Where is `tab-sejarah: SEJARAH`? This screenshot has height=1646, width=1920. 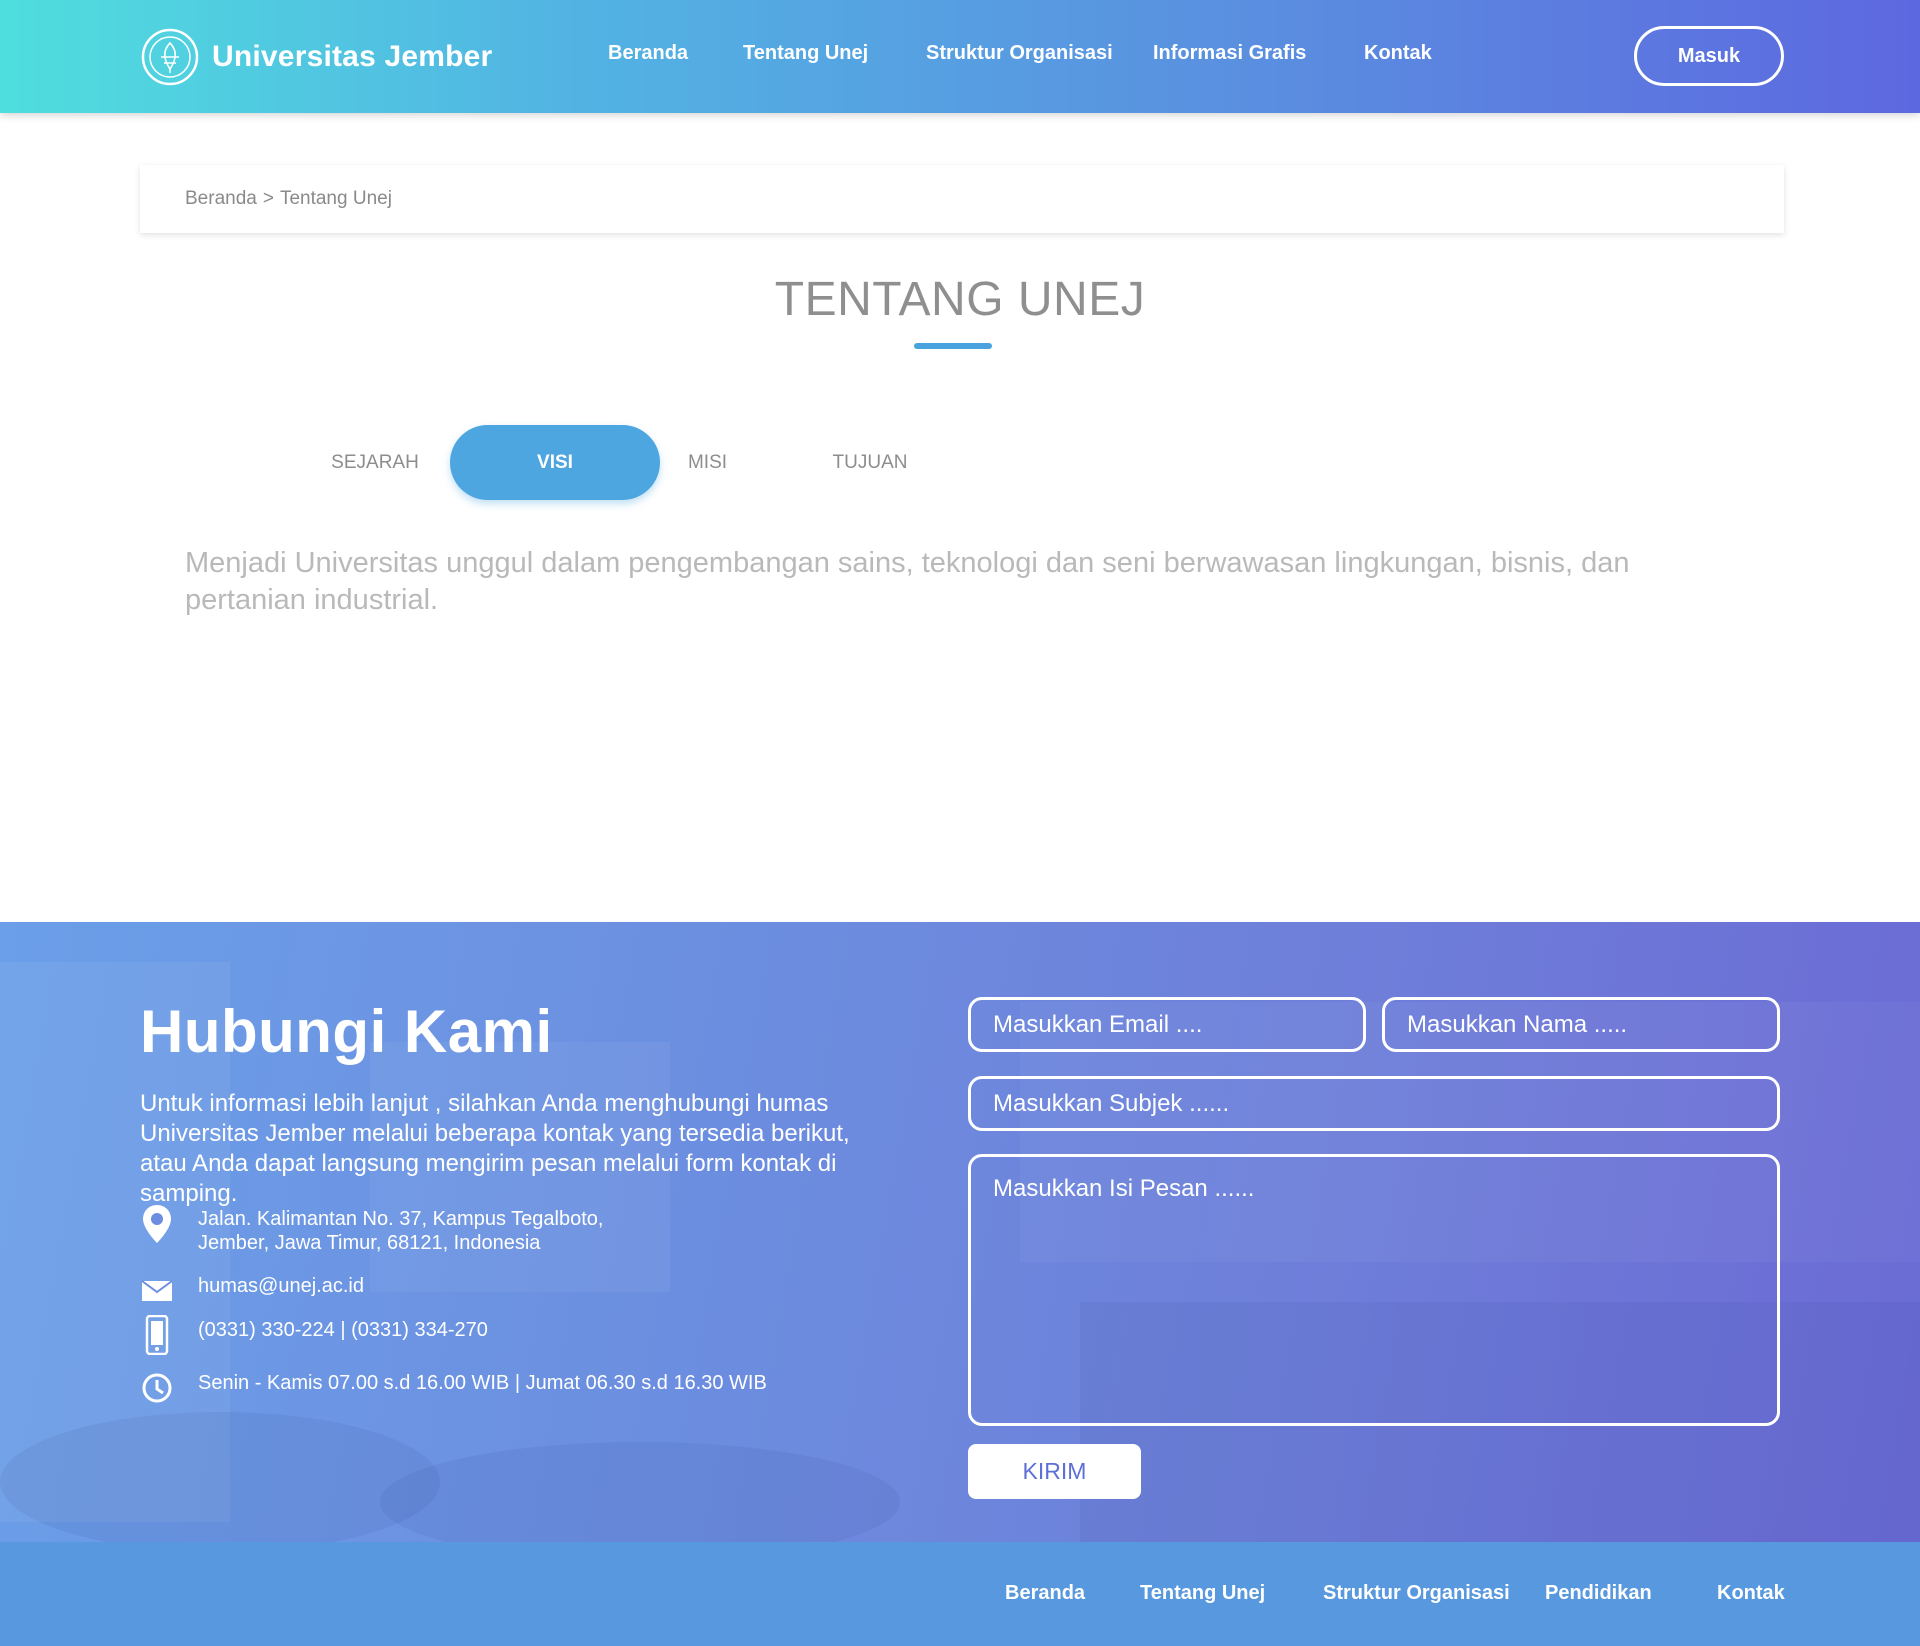 tab-sejarah: SEJARAH is located at coordinates (375, 462).